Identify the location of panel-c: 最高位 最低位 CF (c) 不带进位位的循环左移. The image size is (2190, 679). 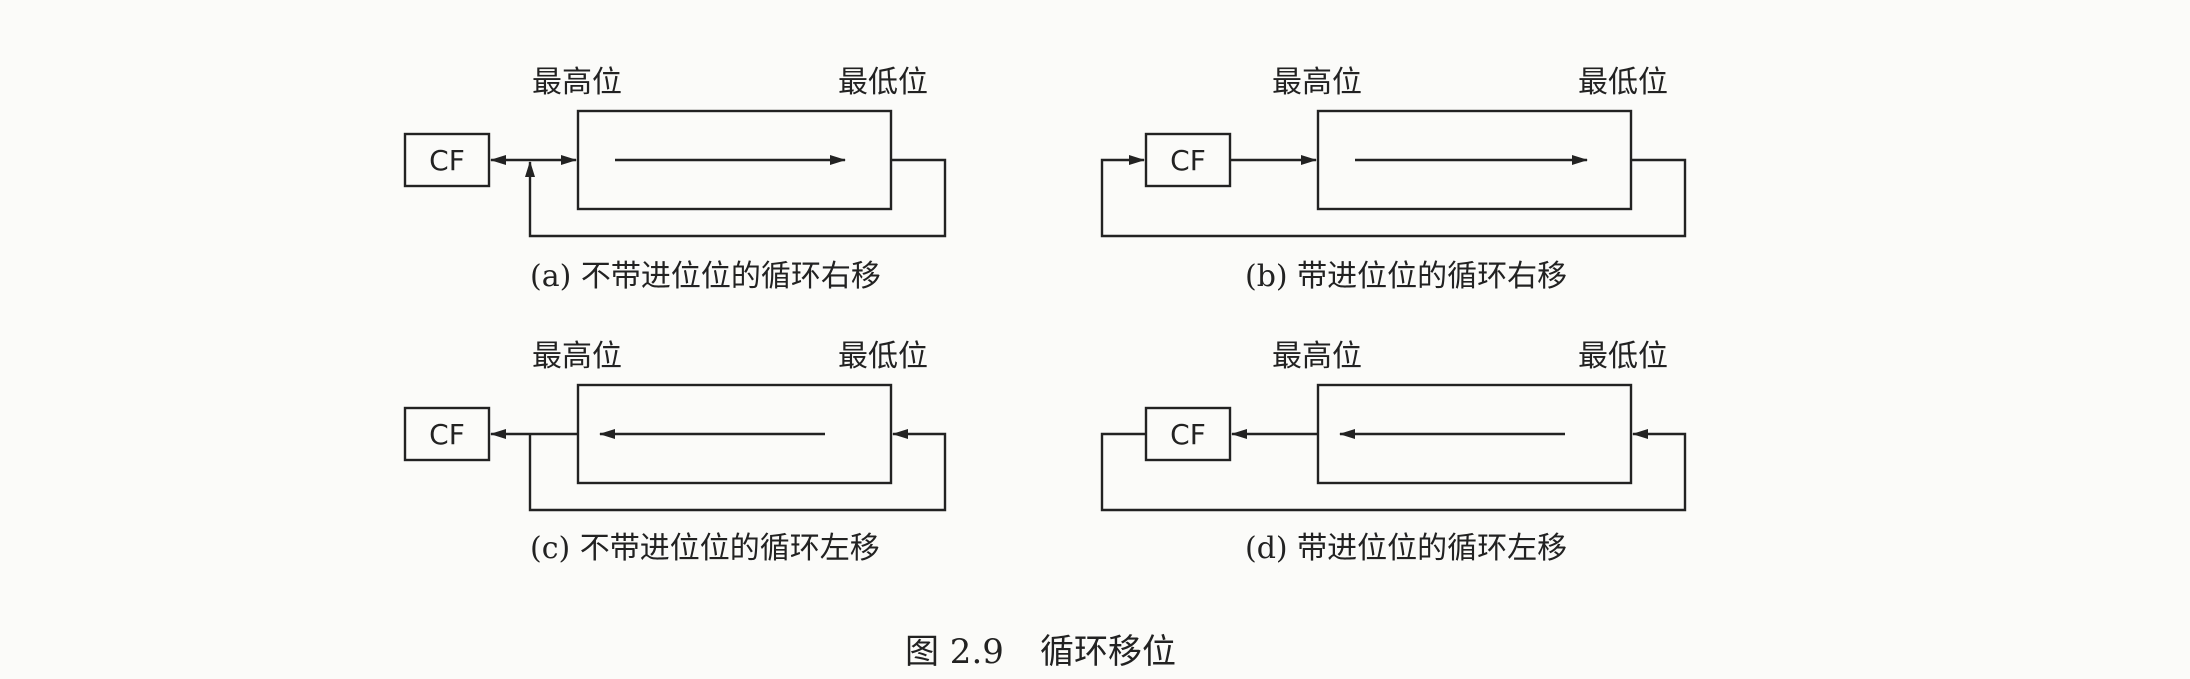
(675, 452).